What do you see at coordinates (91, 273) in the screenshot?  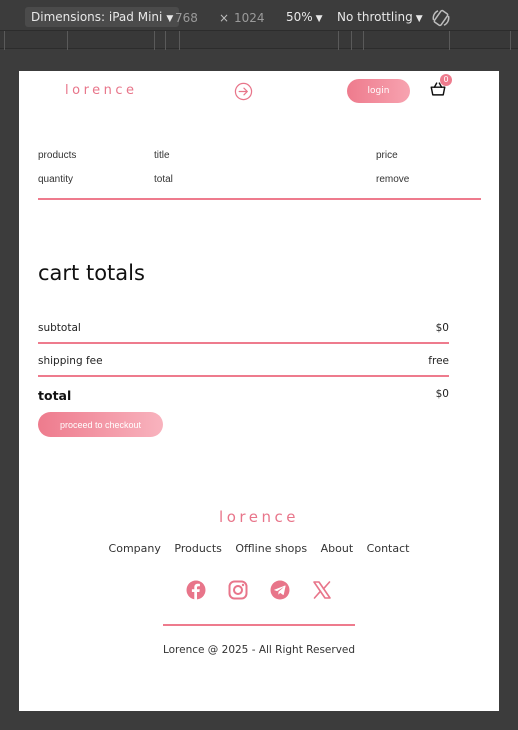 I see `cart-totals-title: cart totals` at bounding box center [91, 273].